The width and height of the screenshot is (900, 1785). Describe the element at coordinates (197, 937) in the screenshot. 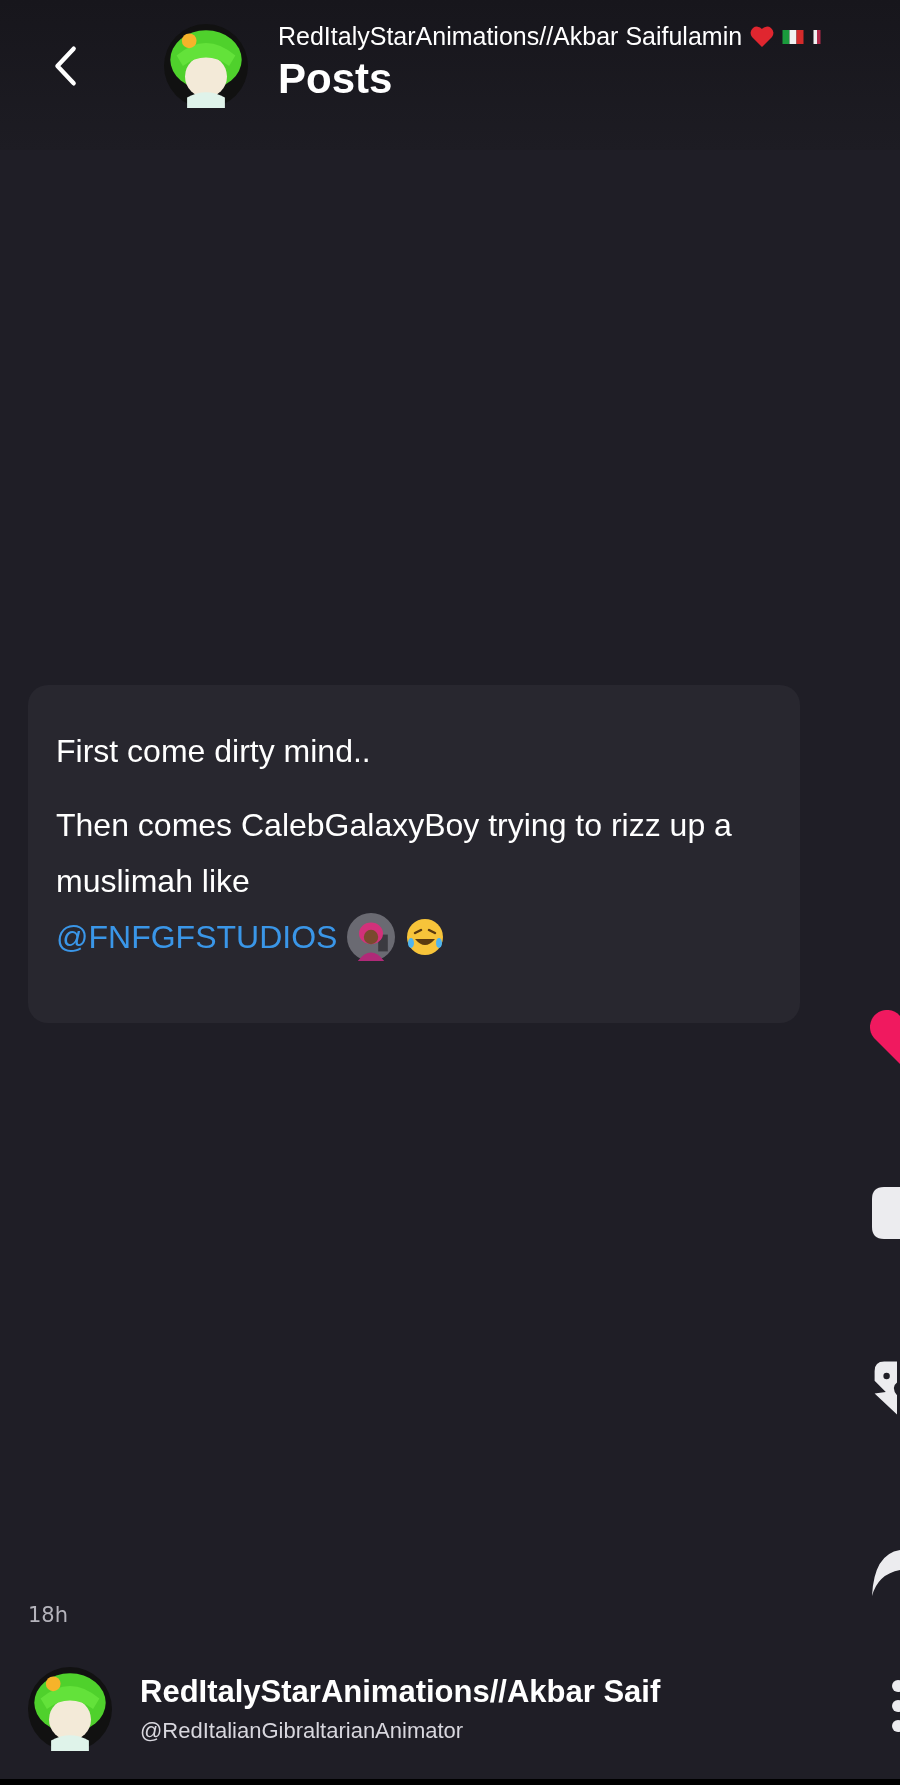

I see `mention-link: @FNFGFSTUDIOS` at that location.